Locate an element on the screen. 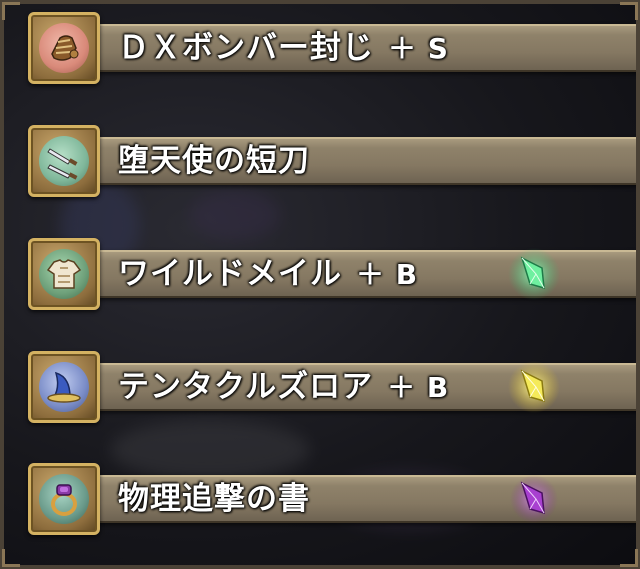 The image size is (640, 569). gauntlet-icon is located at coordinates (64, 48).